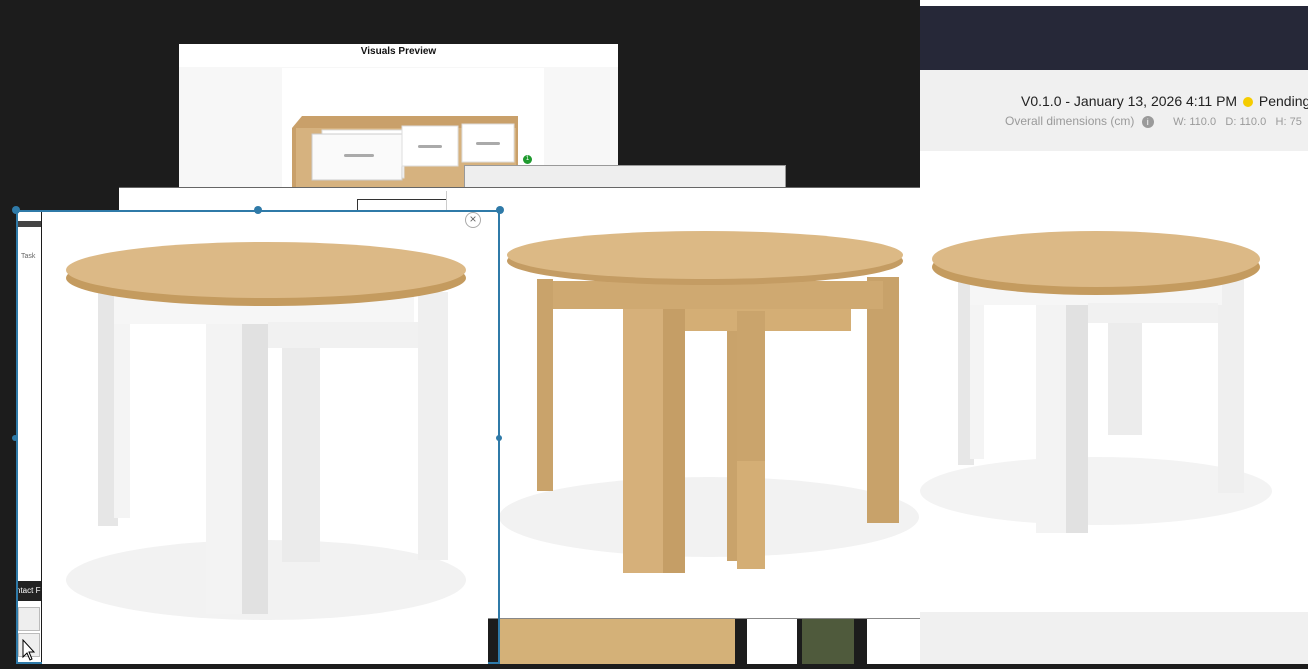 The width and height of the screenshot is (1308, 669). I want to click on status-text: Pending, so click(1283, 101).